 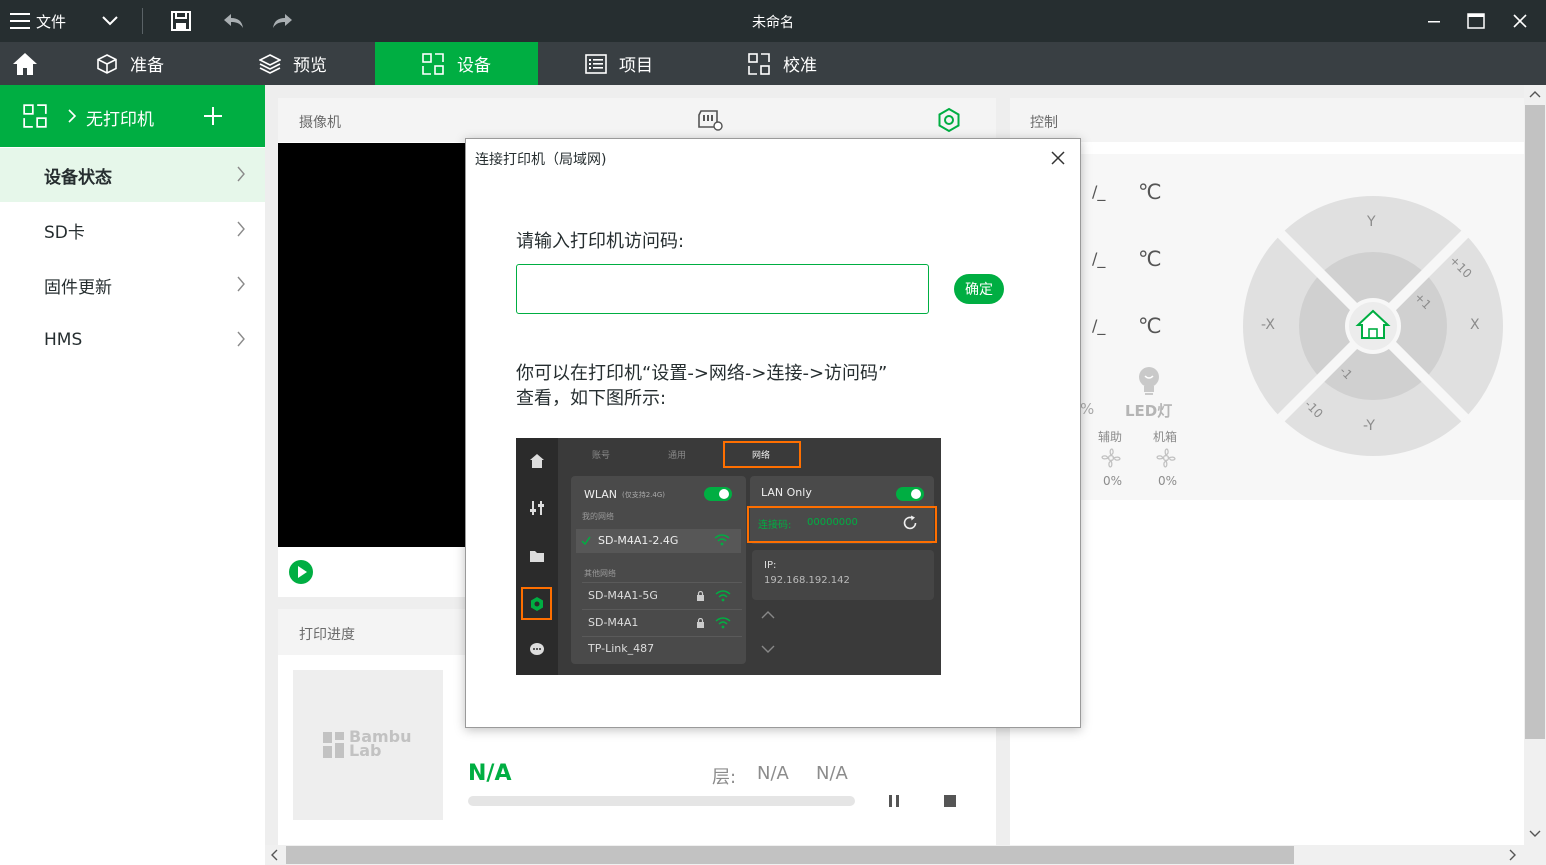 I want to click on chamber-fan-button, so click(x=1166, y=458).